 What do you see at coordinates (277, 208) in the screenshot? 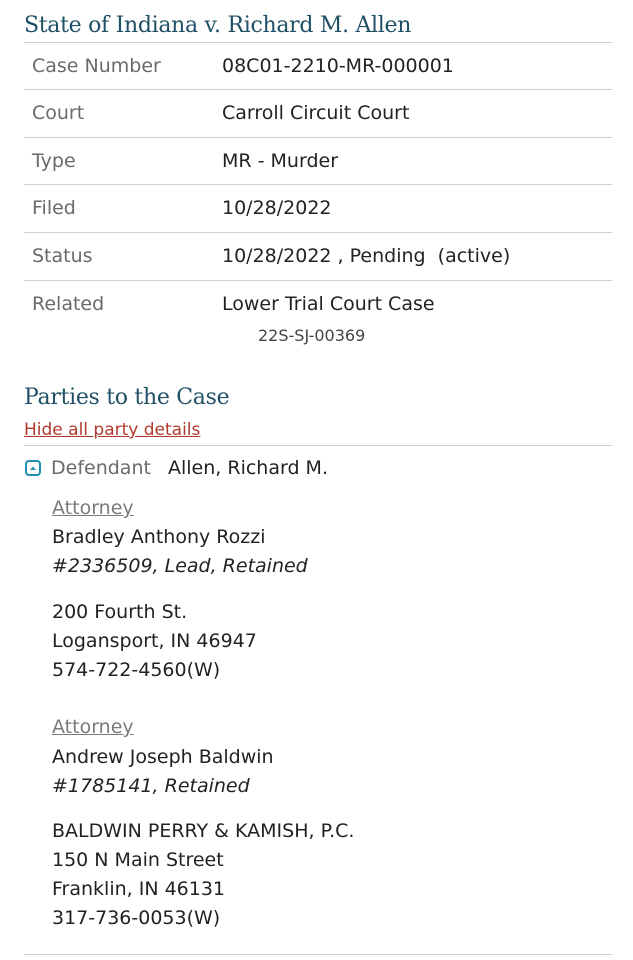
I see `filed-value: 10/28/2022` at bounding box center [277, 208].